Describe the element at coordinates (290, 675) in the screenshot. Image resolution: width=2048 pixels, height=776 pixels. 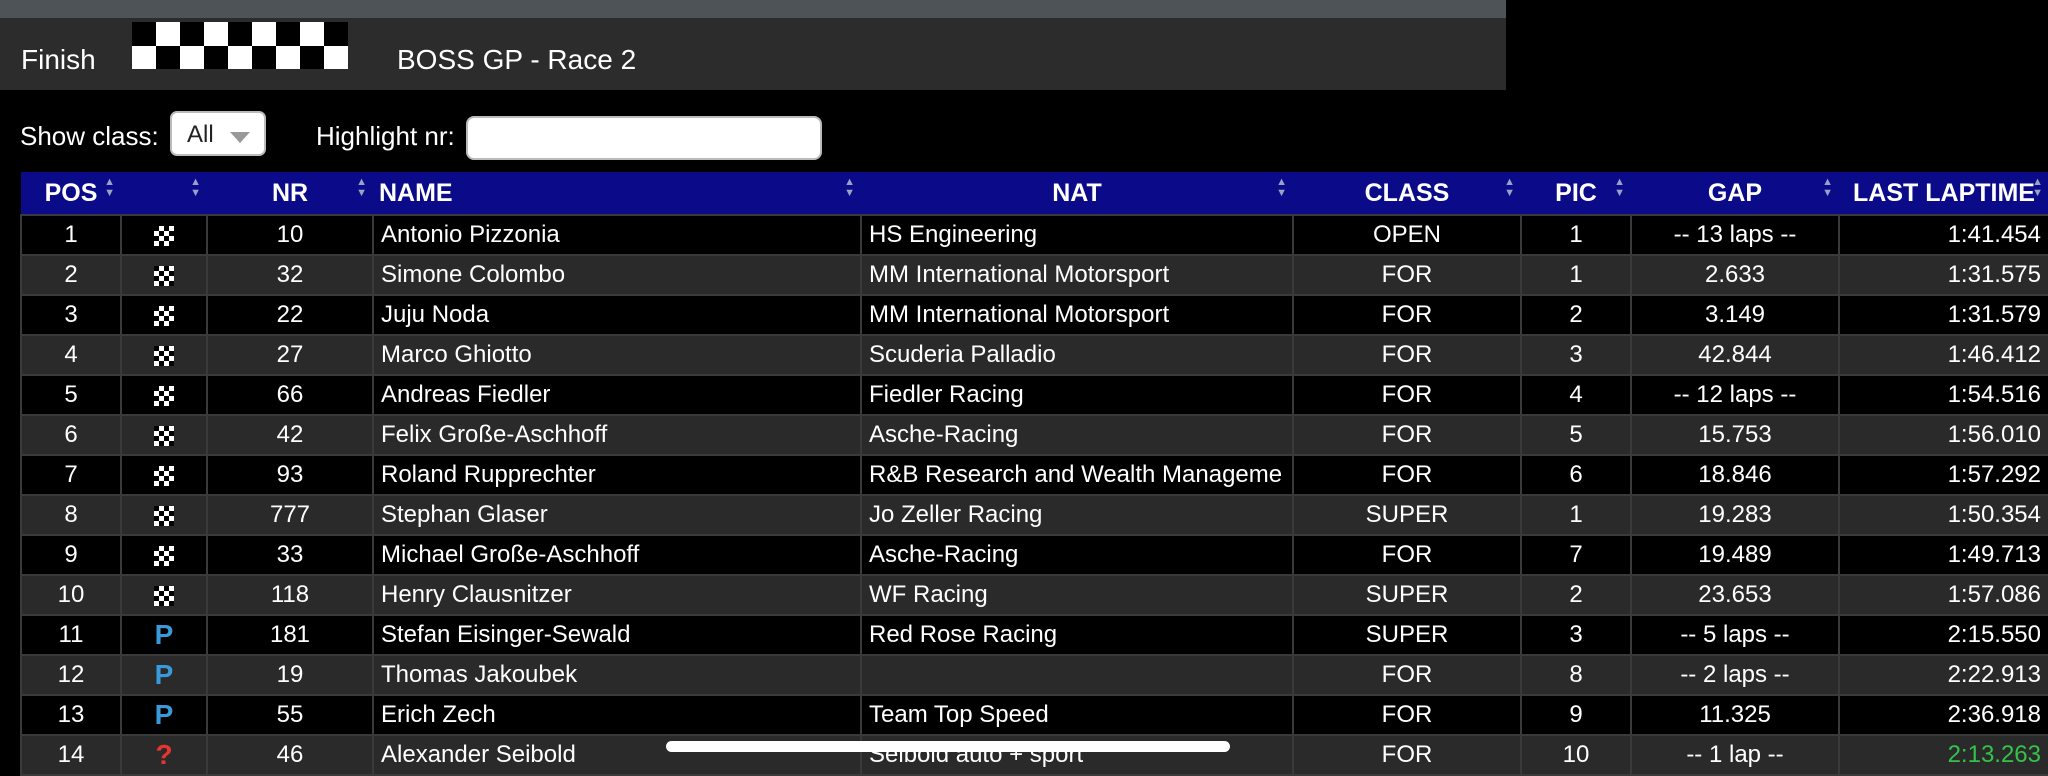
I see `car-number-cell: 19` at that location.